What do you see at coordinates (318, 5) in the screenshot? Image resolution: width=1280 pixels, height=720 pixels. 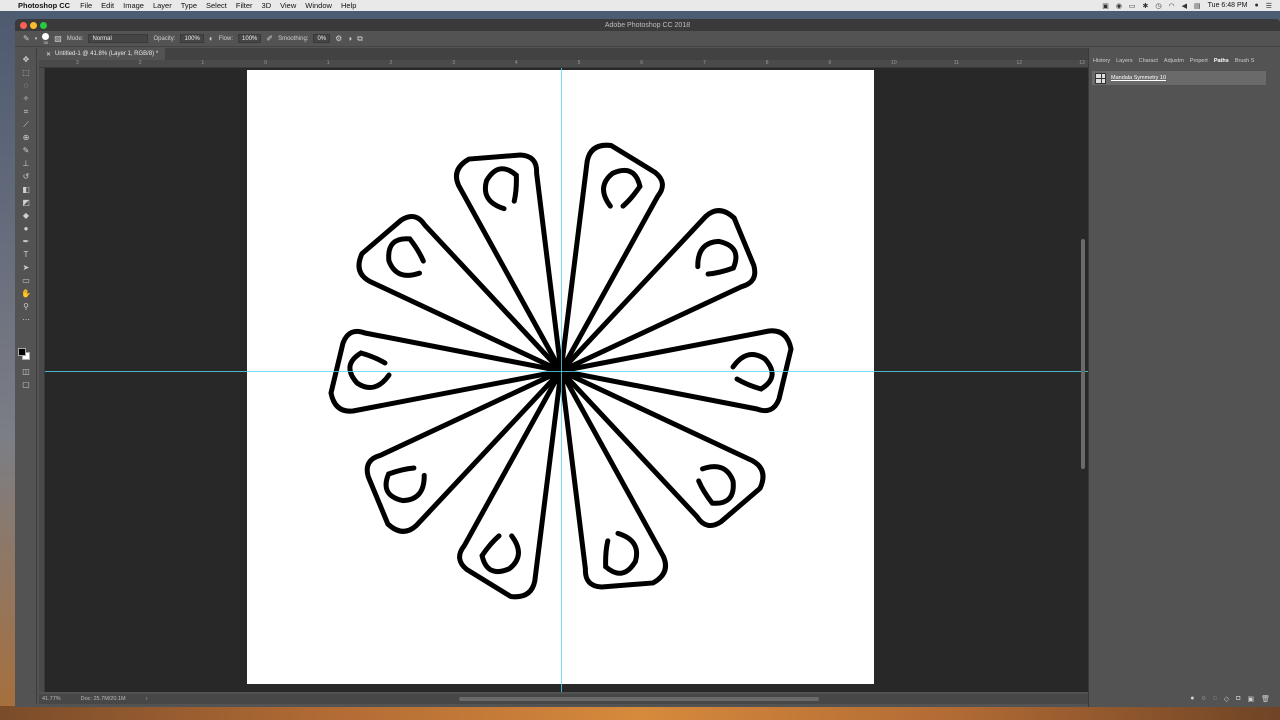 I see `menu-window: Window` at bounding box center [318, 5].